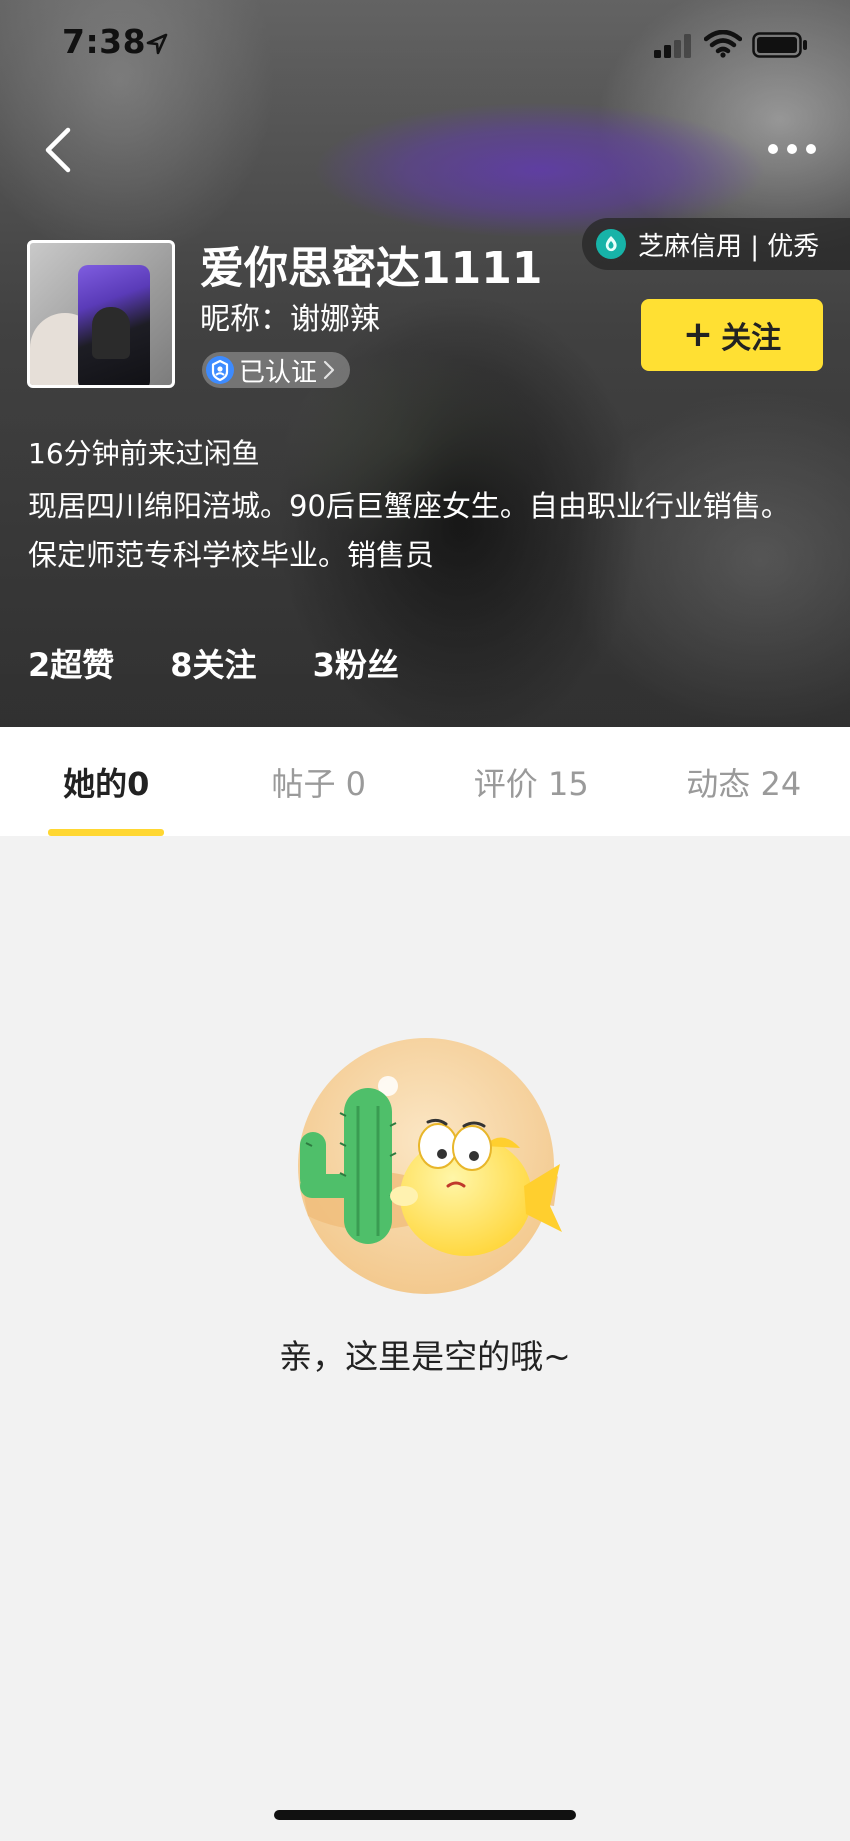 The image size is (850, 1841). I want to click on chevron-right-icon, so click(329, 370).